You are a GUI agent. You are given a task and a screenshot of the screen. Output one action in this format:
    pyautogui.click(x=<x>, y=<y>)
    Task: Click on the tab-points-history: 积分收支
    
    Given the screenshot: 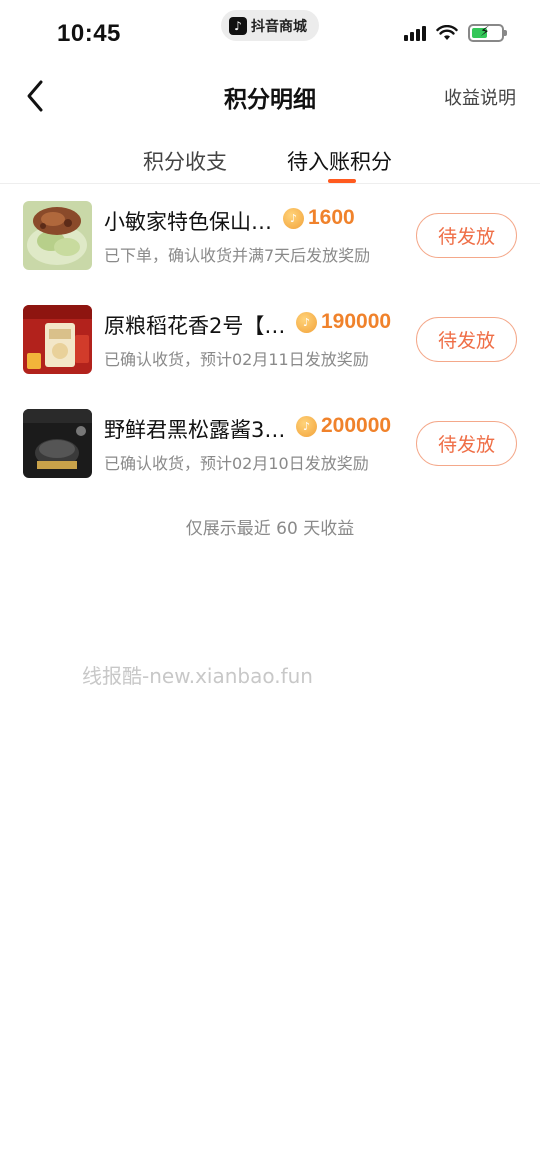 What is the action you would take?
    pyautogui.click(x=185, y=161)
    